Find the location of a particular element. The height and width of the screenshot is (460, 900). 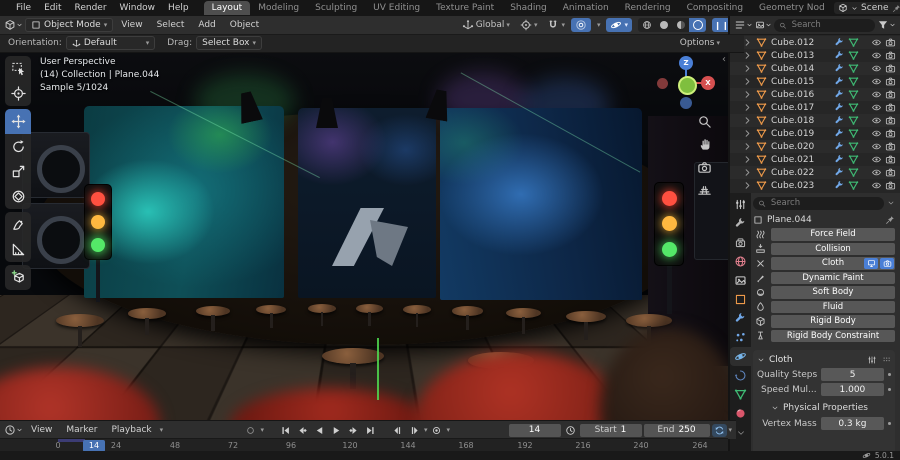

next-keyframe-button is located at coordinates (353, 430).